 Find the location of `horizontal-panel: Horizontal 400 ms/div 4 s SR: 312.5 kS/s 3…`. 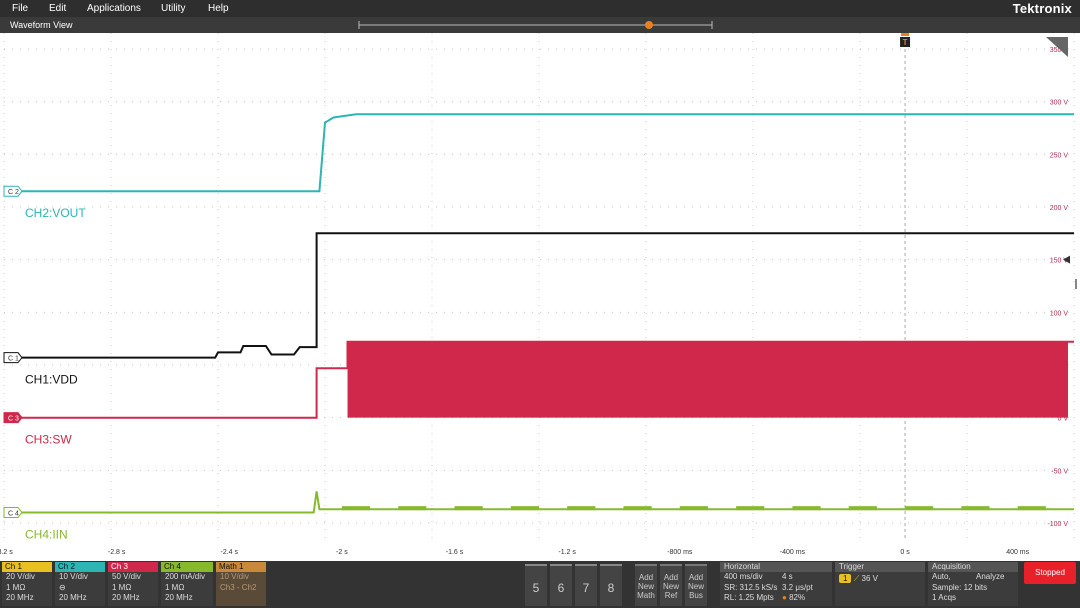

horizontal-panel: Horizontal 400 ms/div 4 s SR: 312.5 kS/s 3… is located at coordinates (776, 584).